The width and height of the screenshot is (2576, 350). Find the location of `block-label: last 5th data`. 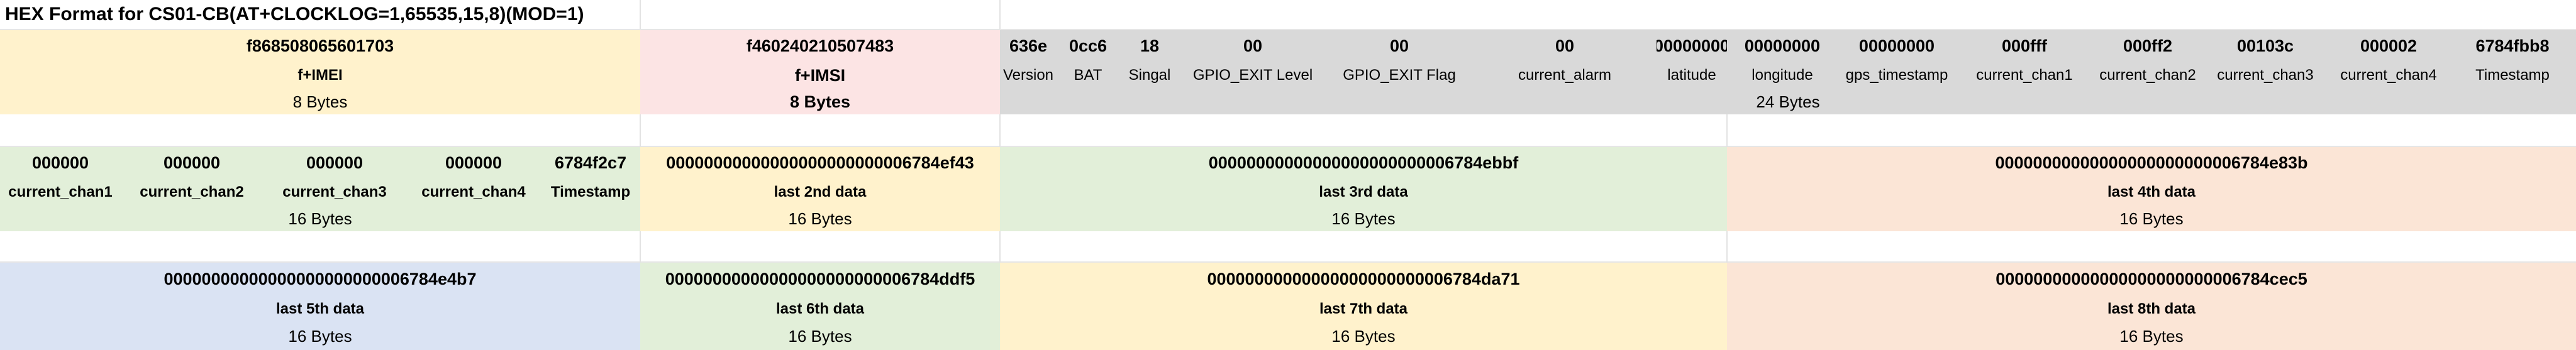

block-label: last 5th data is located at coordinates (320, 309).